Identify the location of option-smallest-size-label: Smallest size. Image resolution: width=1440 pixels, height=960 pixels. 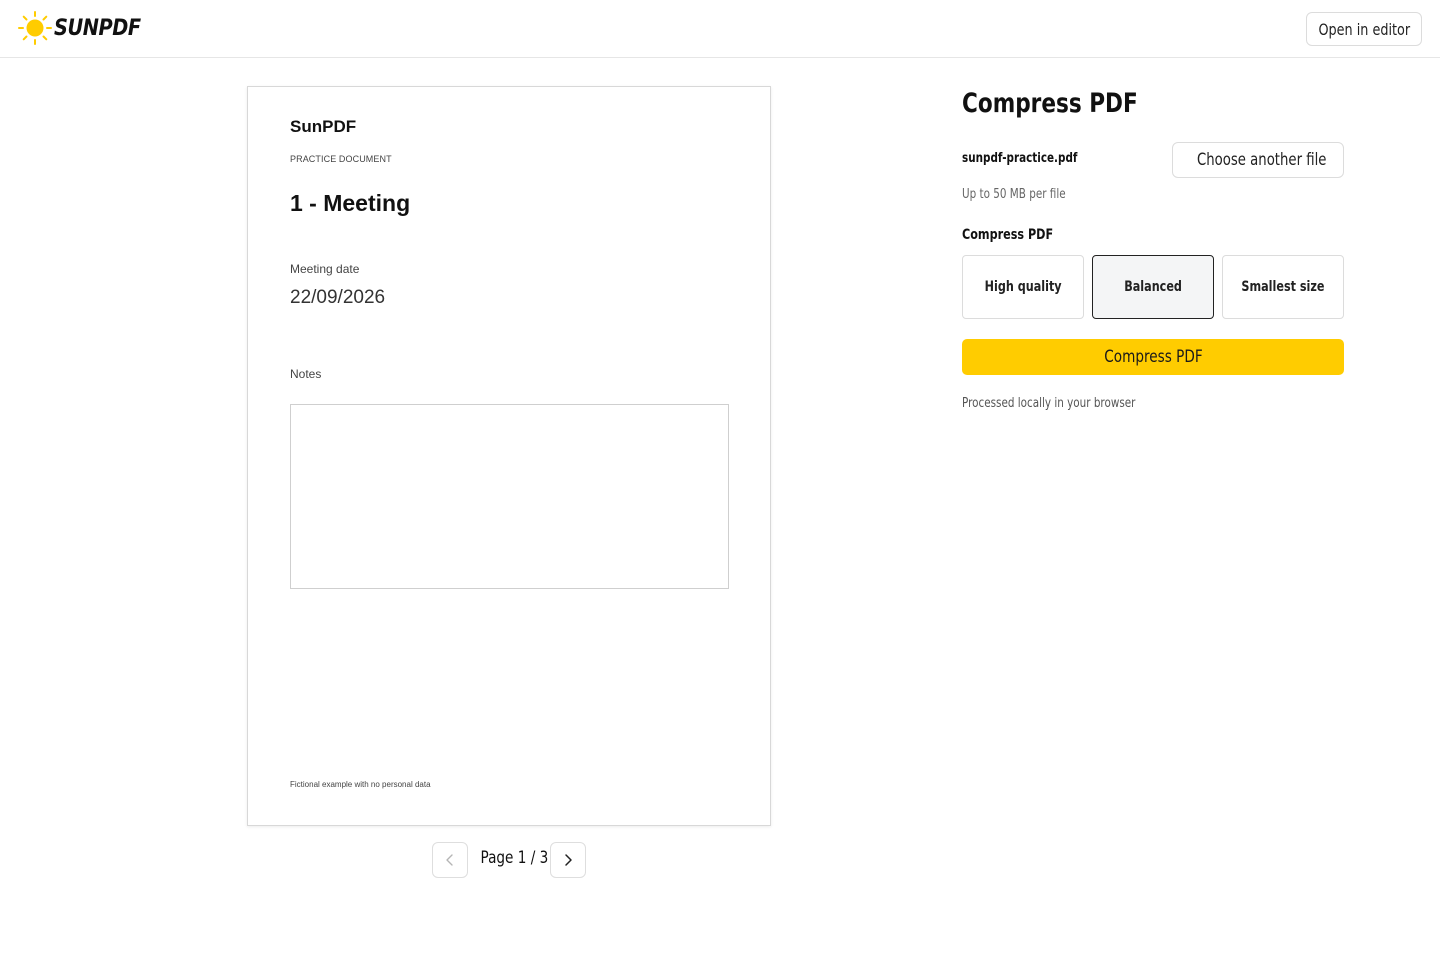
(1283, 287).